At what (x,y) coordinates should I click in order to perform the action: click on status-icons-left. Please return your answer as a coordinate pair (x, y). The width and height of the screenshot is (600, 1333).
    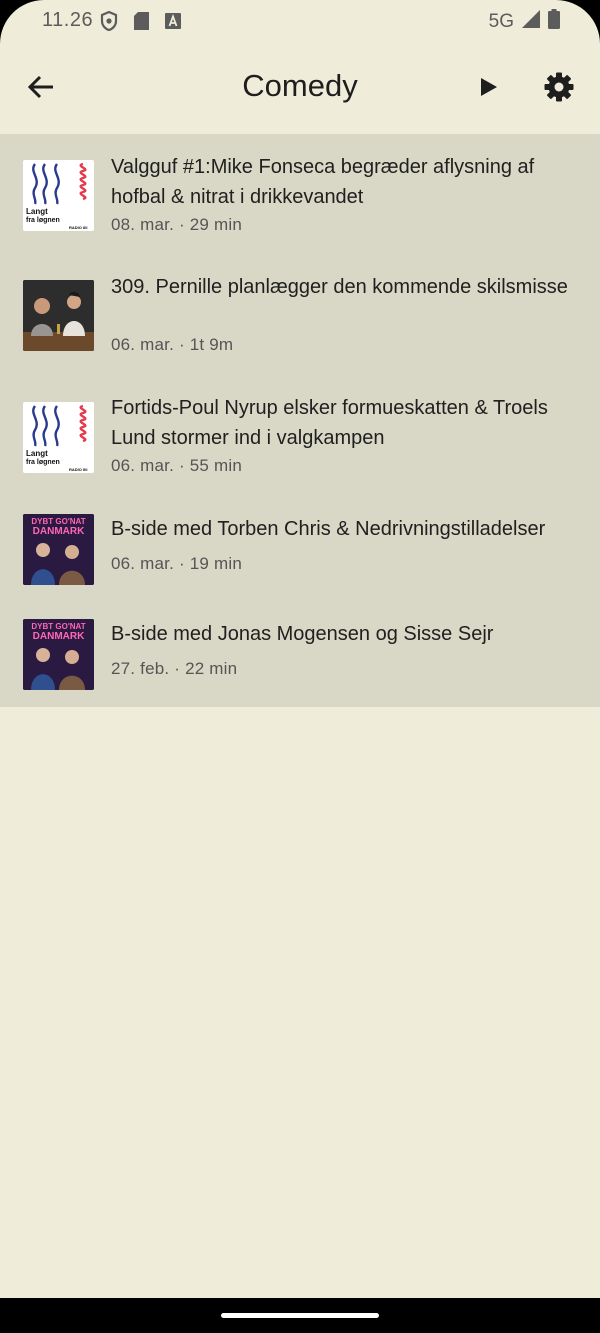
    Looking at the image, I should click on (140, 23).